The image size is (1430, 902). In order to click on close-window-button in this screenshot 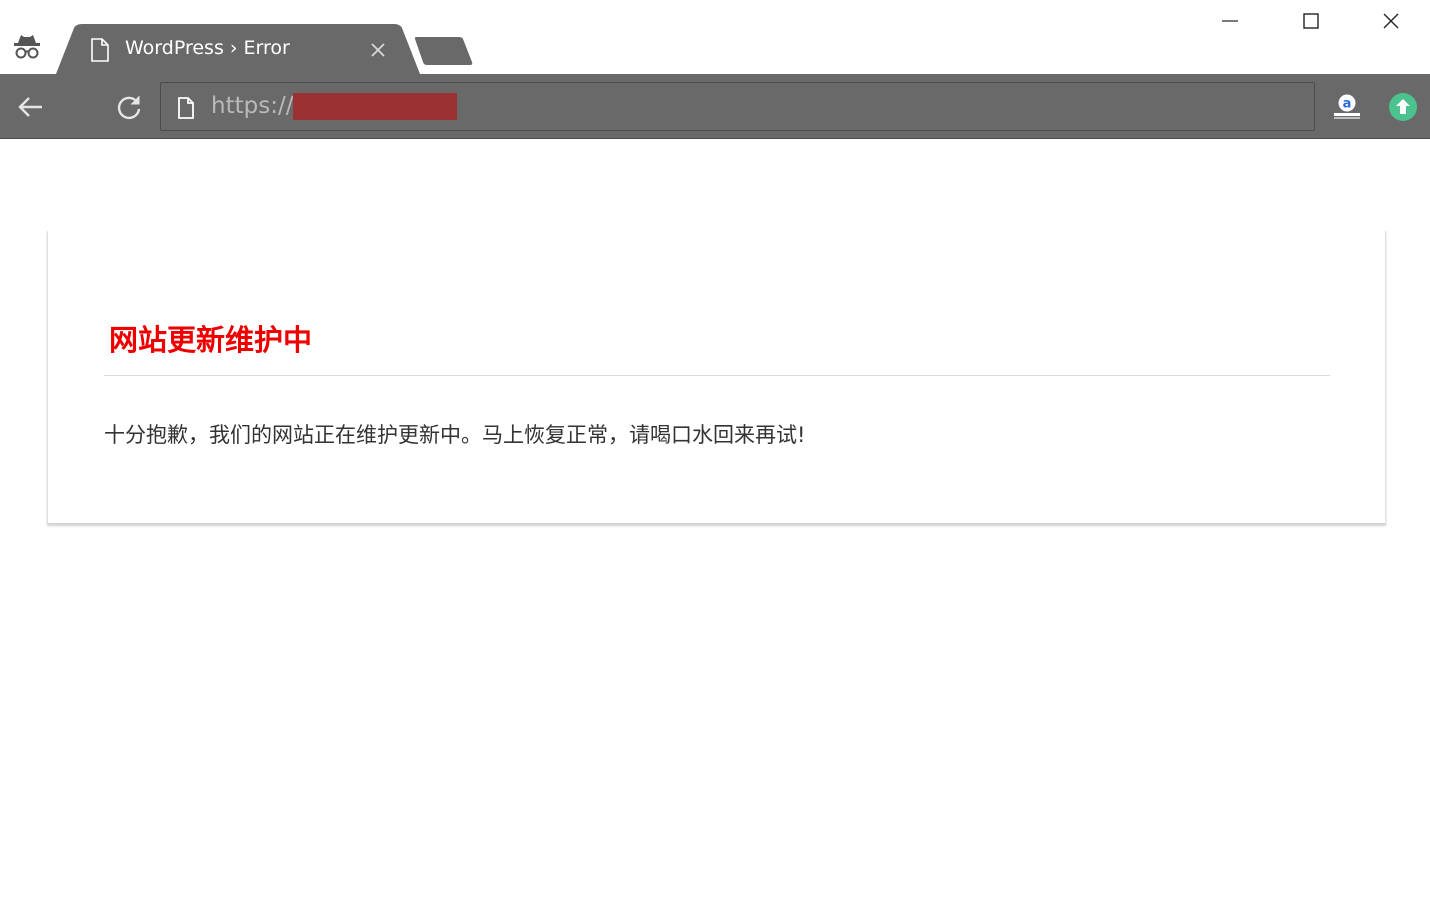, I will do `click(1391, 20)`.